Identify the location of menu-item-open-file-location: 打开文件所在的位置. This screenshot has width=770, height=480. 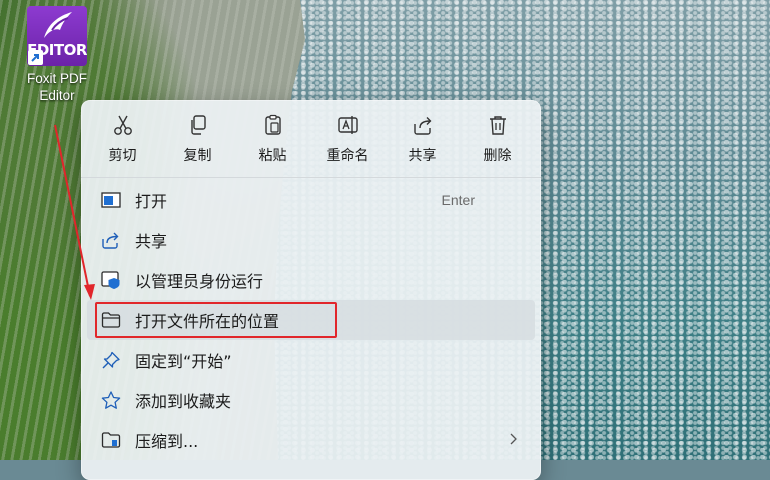
(311, 320).